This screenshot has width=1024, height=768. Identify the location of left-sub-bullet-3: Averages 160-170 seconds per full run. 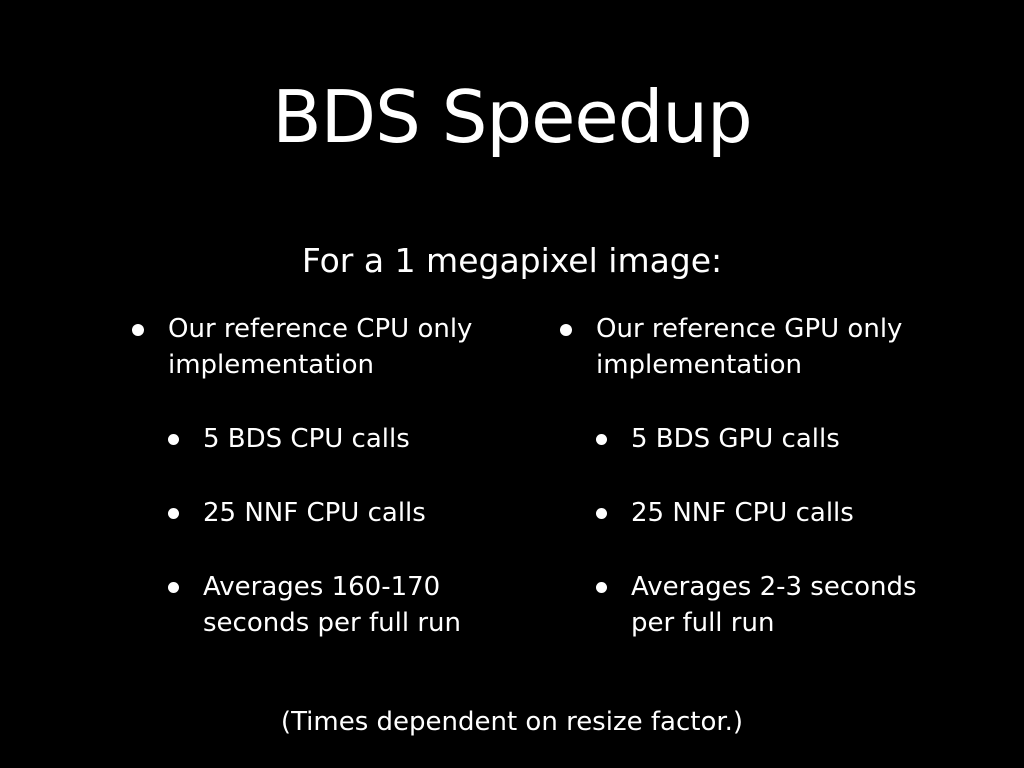
(314, 605).